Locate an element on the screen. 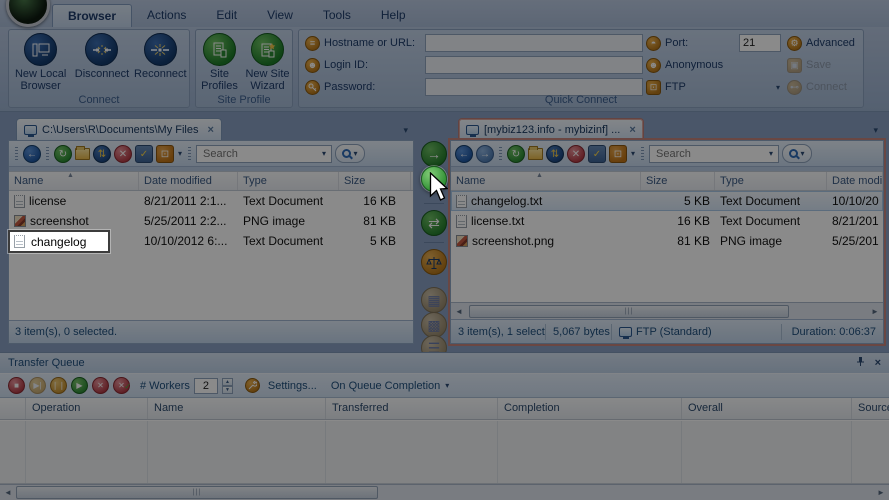 The height and width of the screenshot is (500, 889). rename-edit-box is located at coordinates (59, 241).